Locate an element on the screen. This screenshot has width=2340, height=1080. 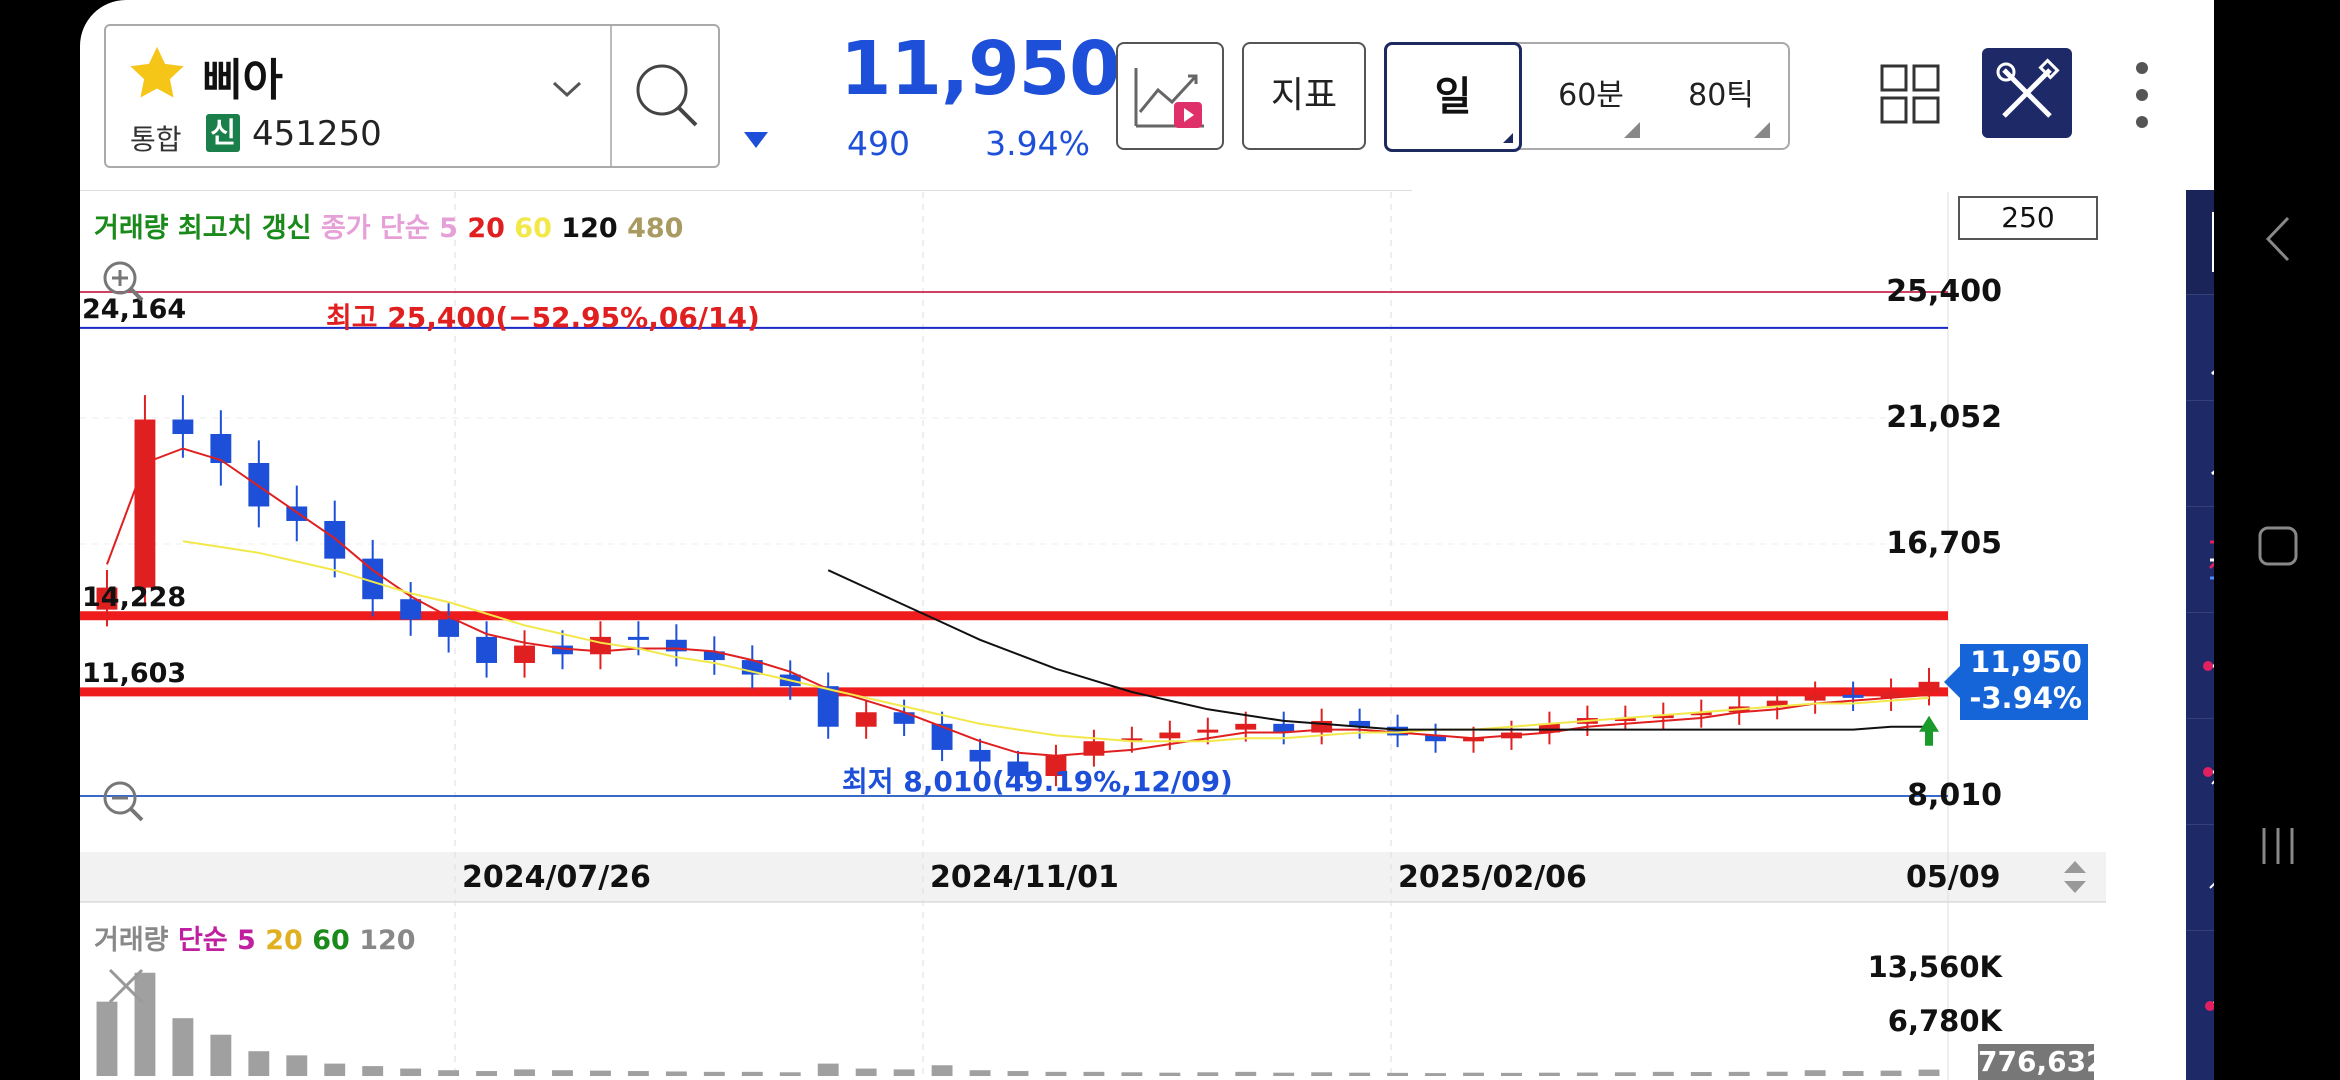
vol-legend-ma60: 60 is located at coordinates (331, 940).